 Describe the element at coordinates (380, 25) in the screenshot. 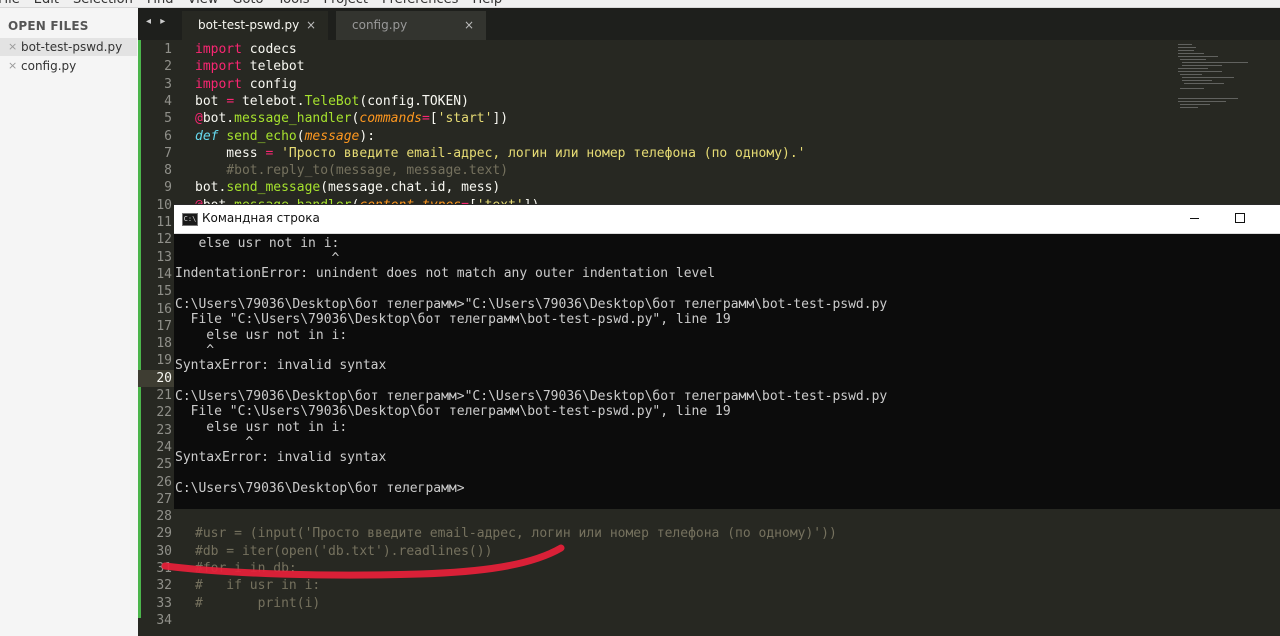

I see `tab-label: config.py` at that location.